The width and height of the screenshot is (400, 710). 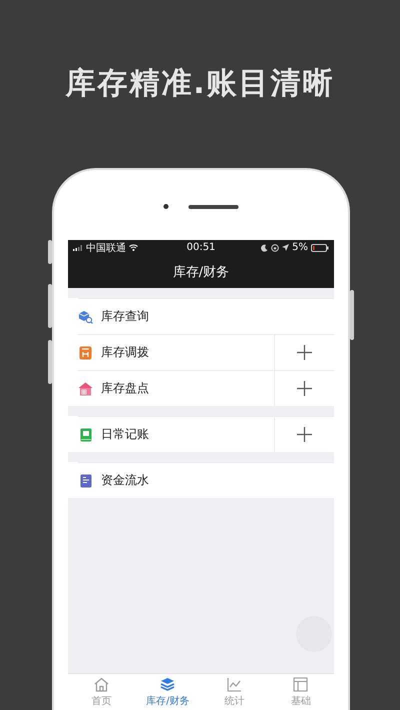 What do you see at coordinates (176, 388) in the screenshot?
I see `menu-item: 库存盘点` at bounding box center [176, 388].